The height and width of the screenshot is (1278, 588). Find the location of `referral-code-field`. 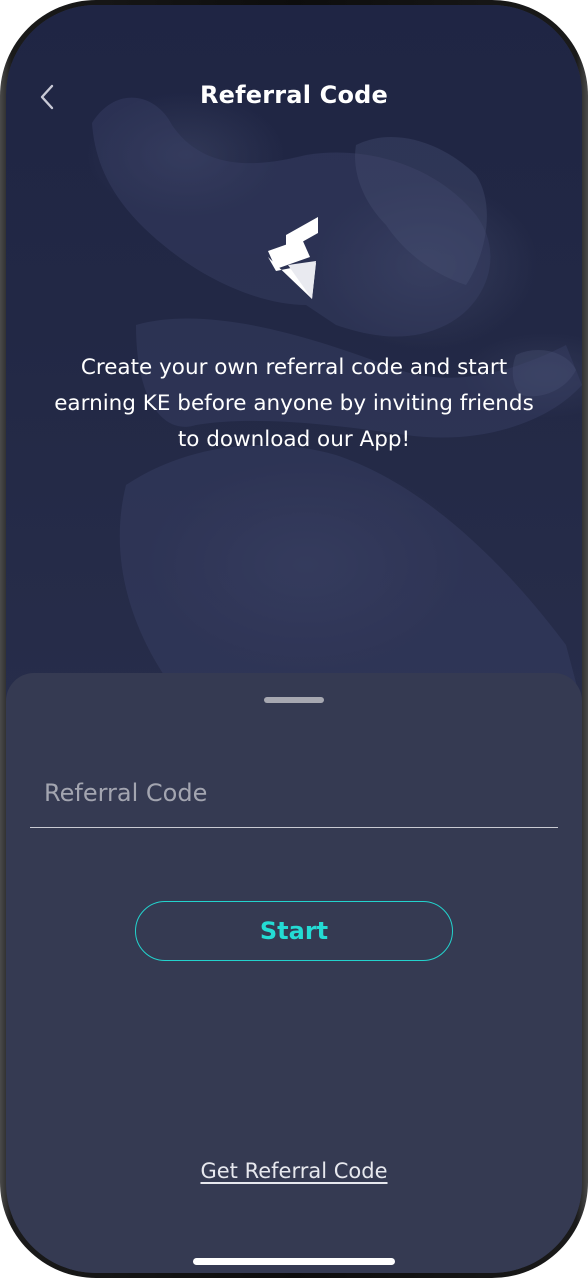

referral-code-field is located at coordinates (294, 795).